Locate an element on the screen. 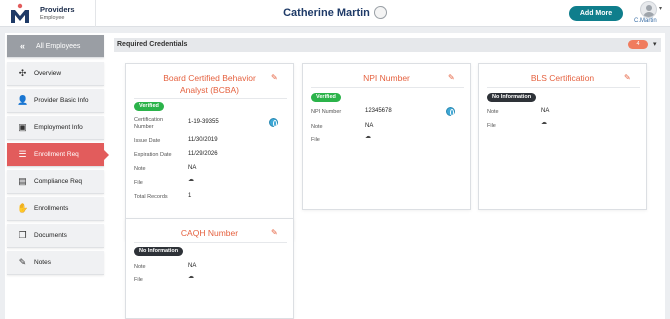  sidebar-item-label: Compliance Req is located at coordinates (58, 181).